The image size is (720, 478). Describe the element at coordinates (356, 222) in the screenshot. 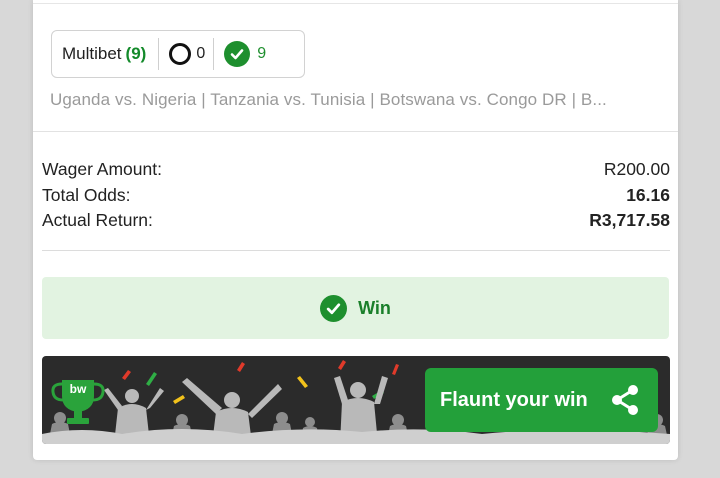

I see `return-row: Actual Return: R3,717.58` at that location.